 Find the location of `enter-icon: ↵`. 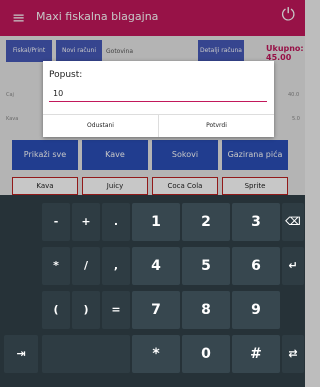

enter-icon: ↵ is located at coordinates (293, 266).